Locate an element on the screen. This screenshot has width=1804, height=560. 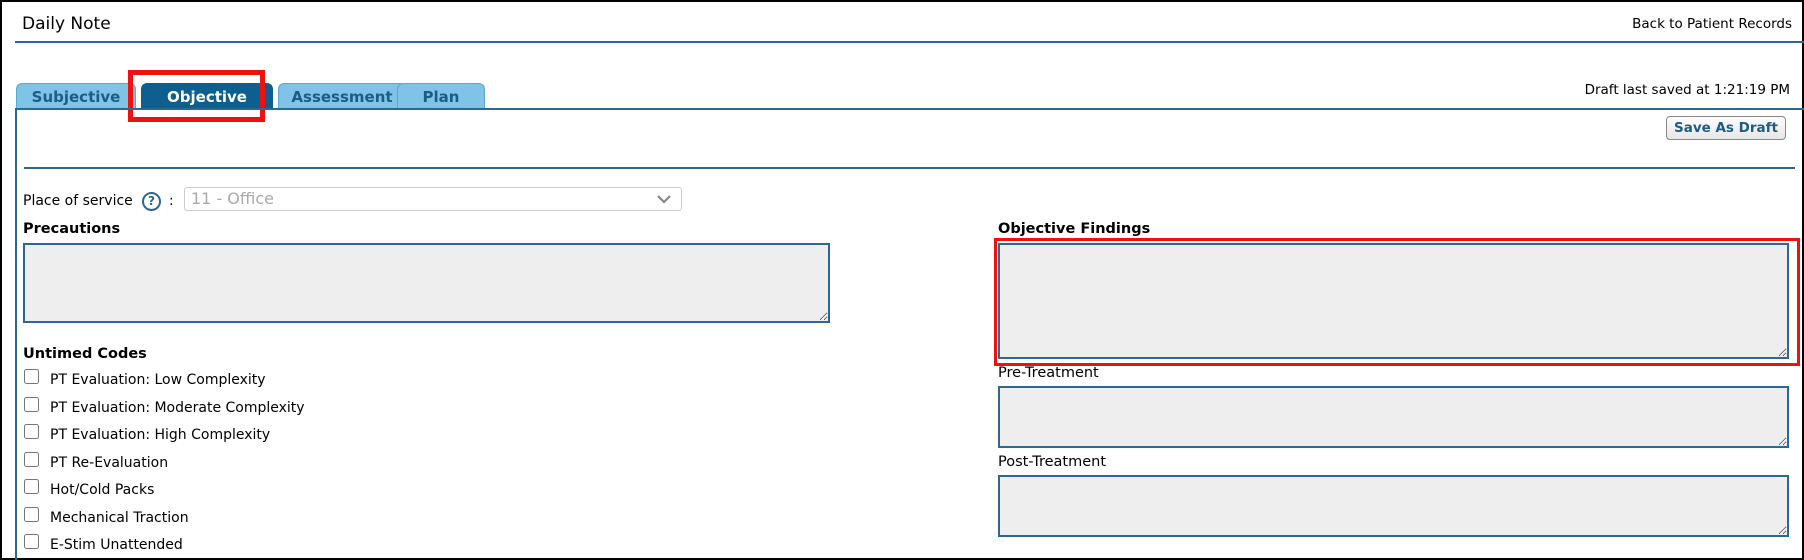
page-title: Daily Note is located at coordinates (66, 24).